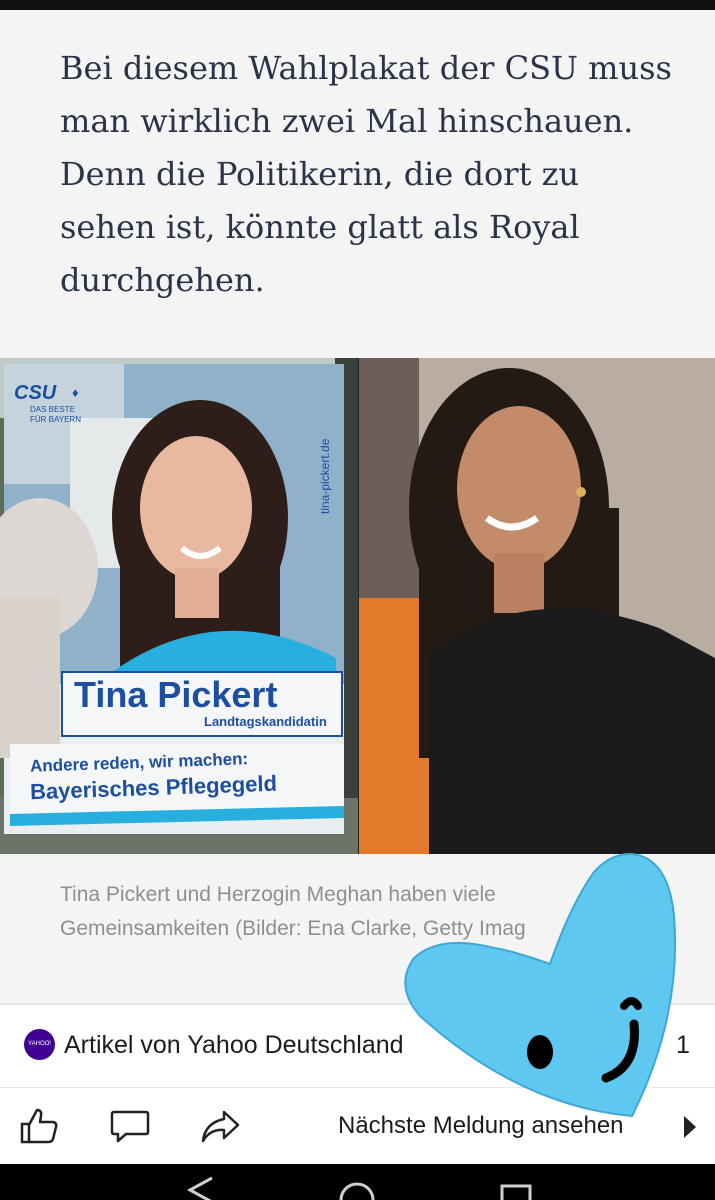 This screenshot has height=1200, width=715. What do you see at coordinates (220, 1126) in the screenshot?
I see `share-icon` at bounding box center [220, 1126].